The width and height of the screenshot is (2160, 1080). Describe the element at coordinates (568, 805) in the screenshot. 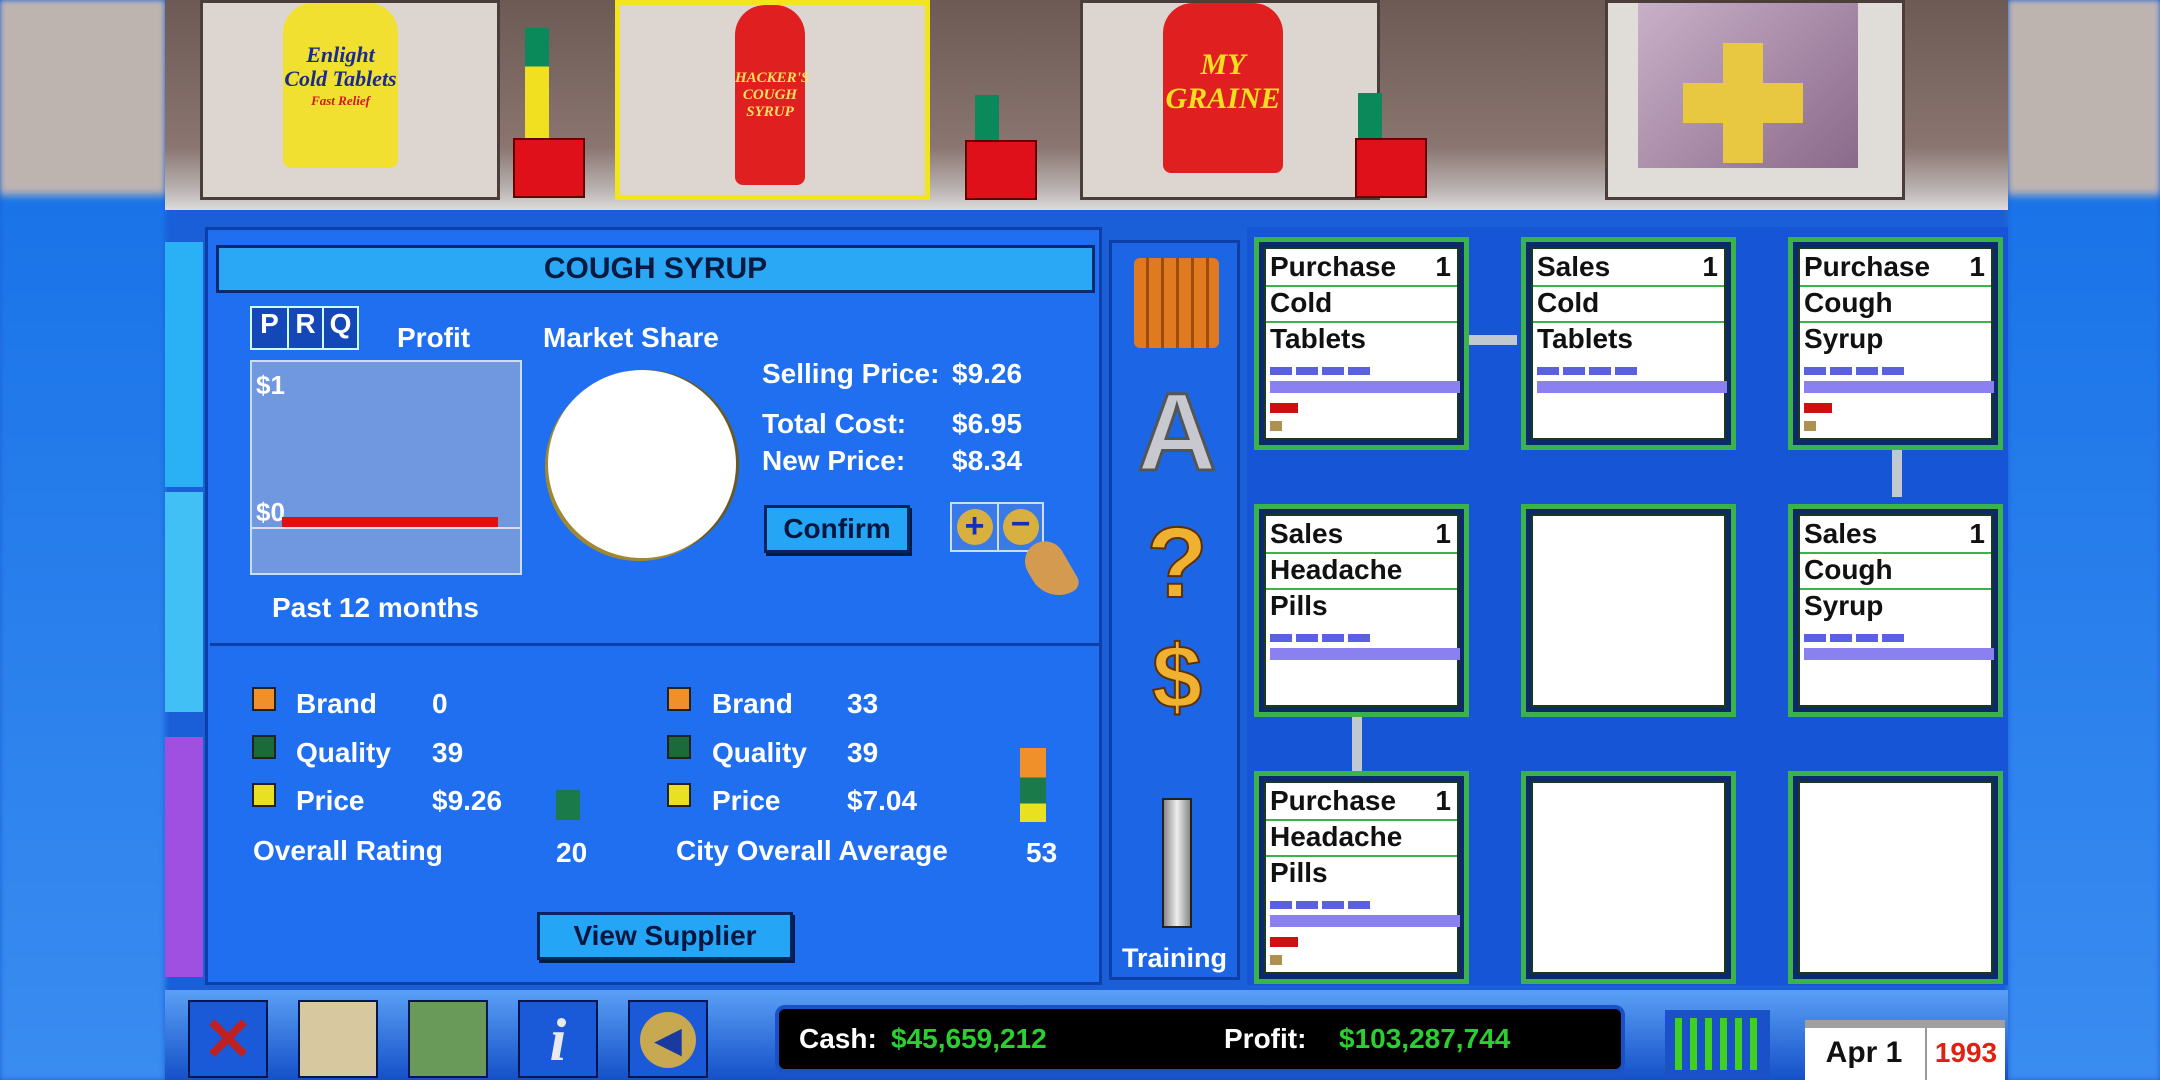

I see `own-rating-bar` at that location.